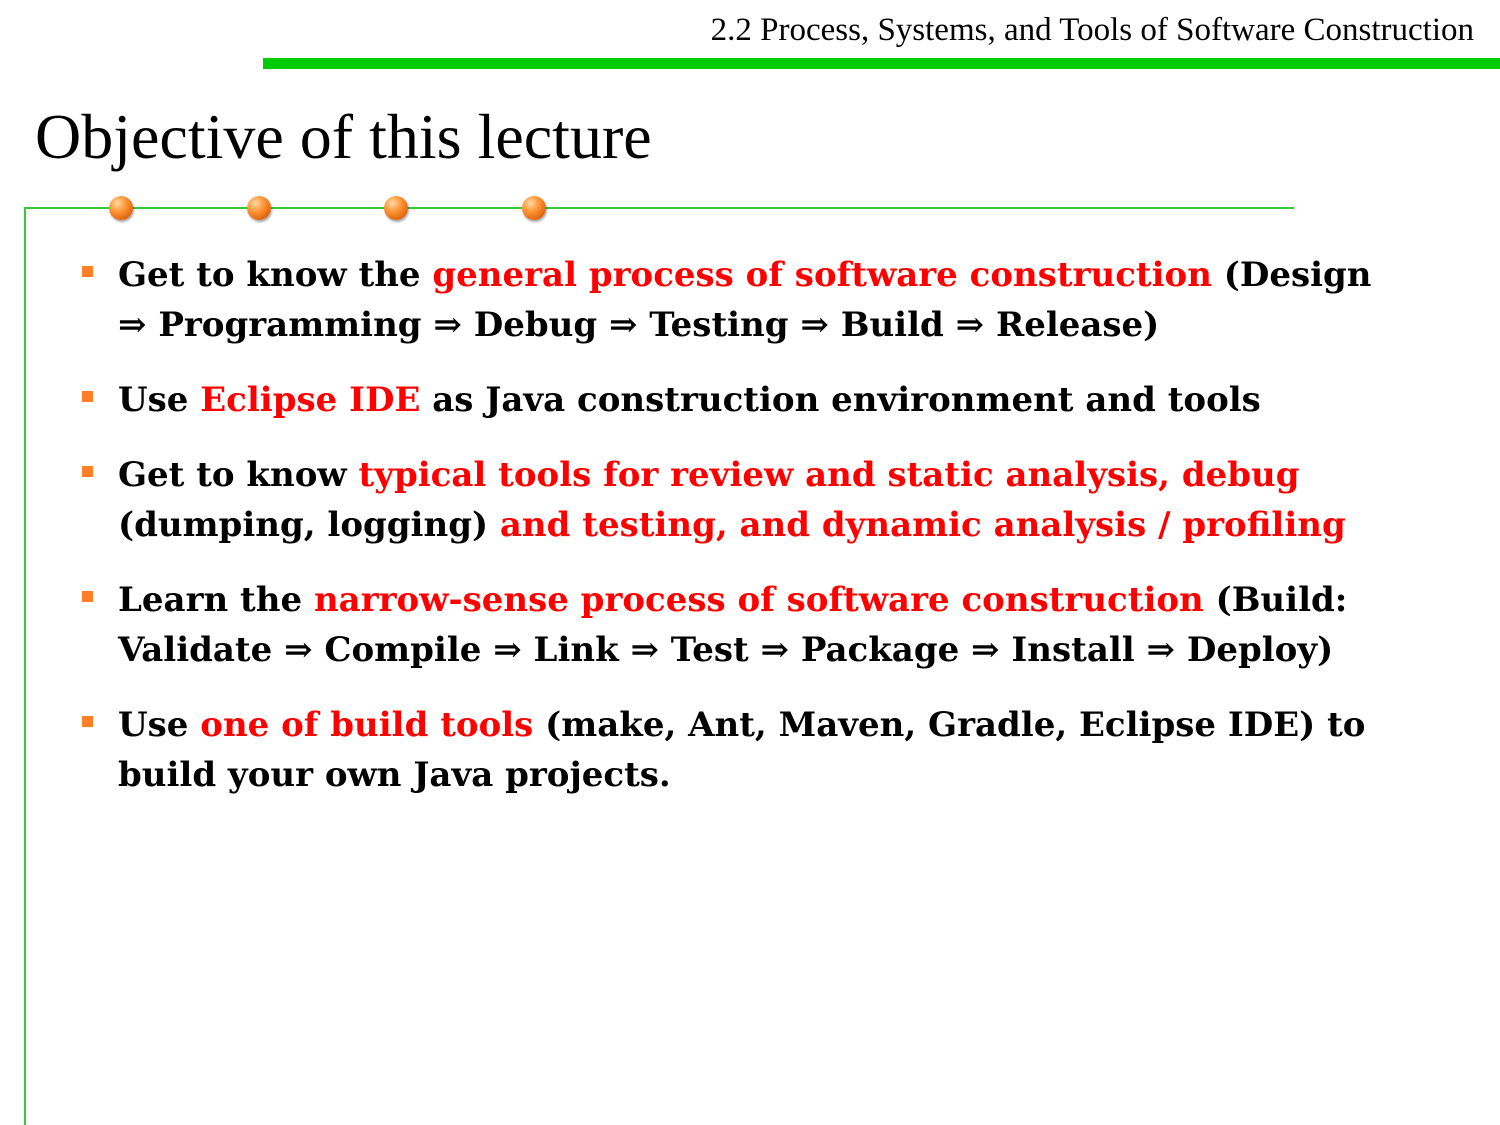 This screenshot has width=1500, height=1125. I want to click on frame-left-line, so click(25, 666).